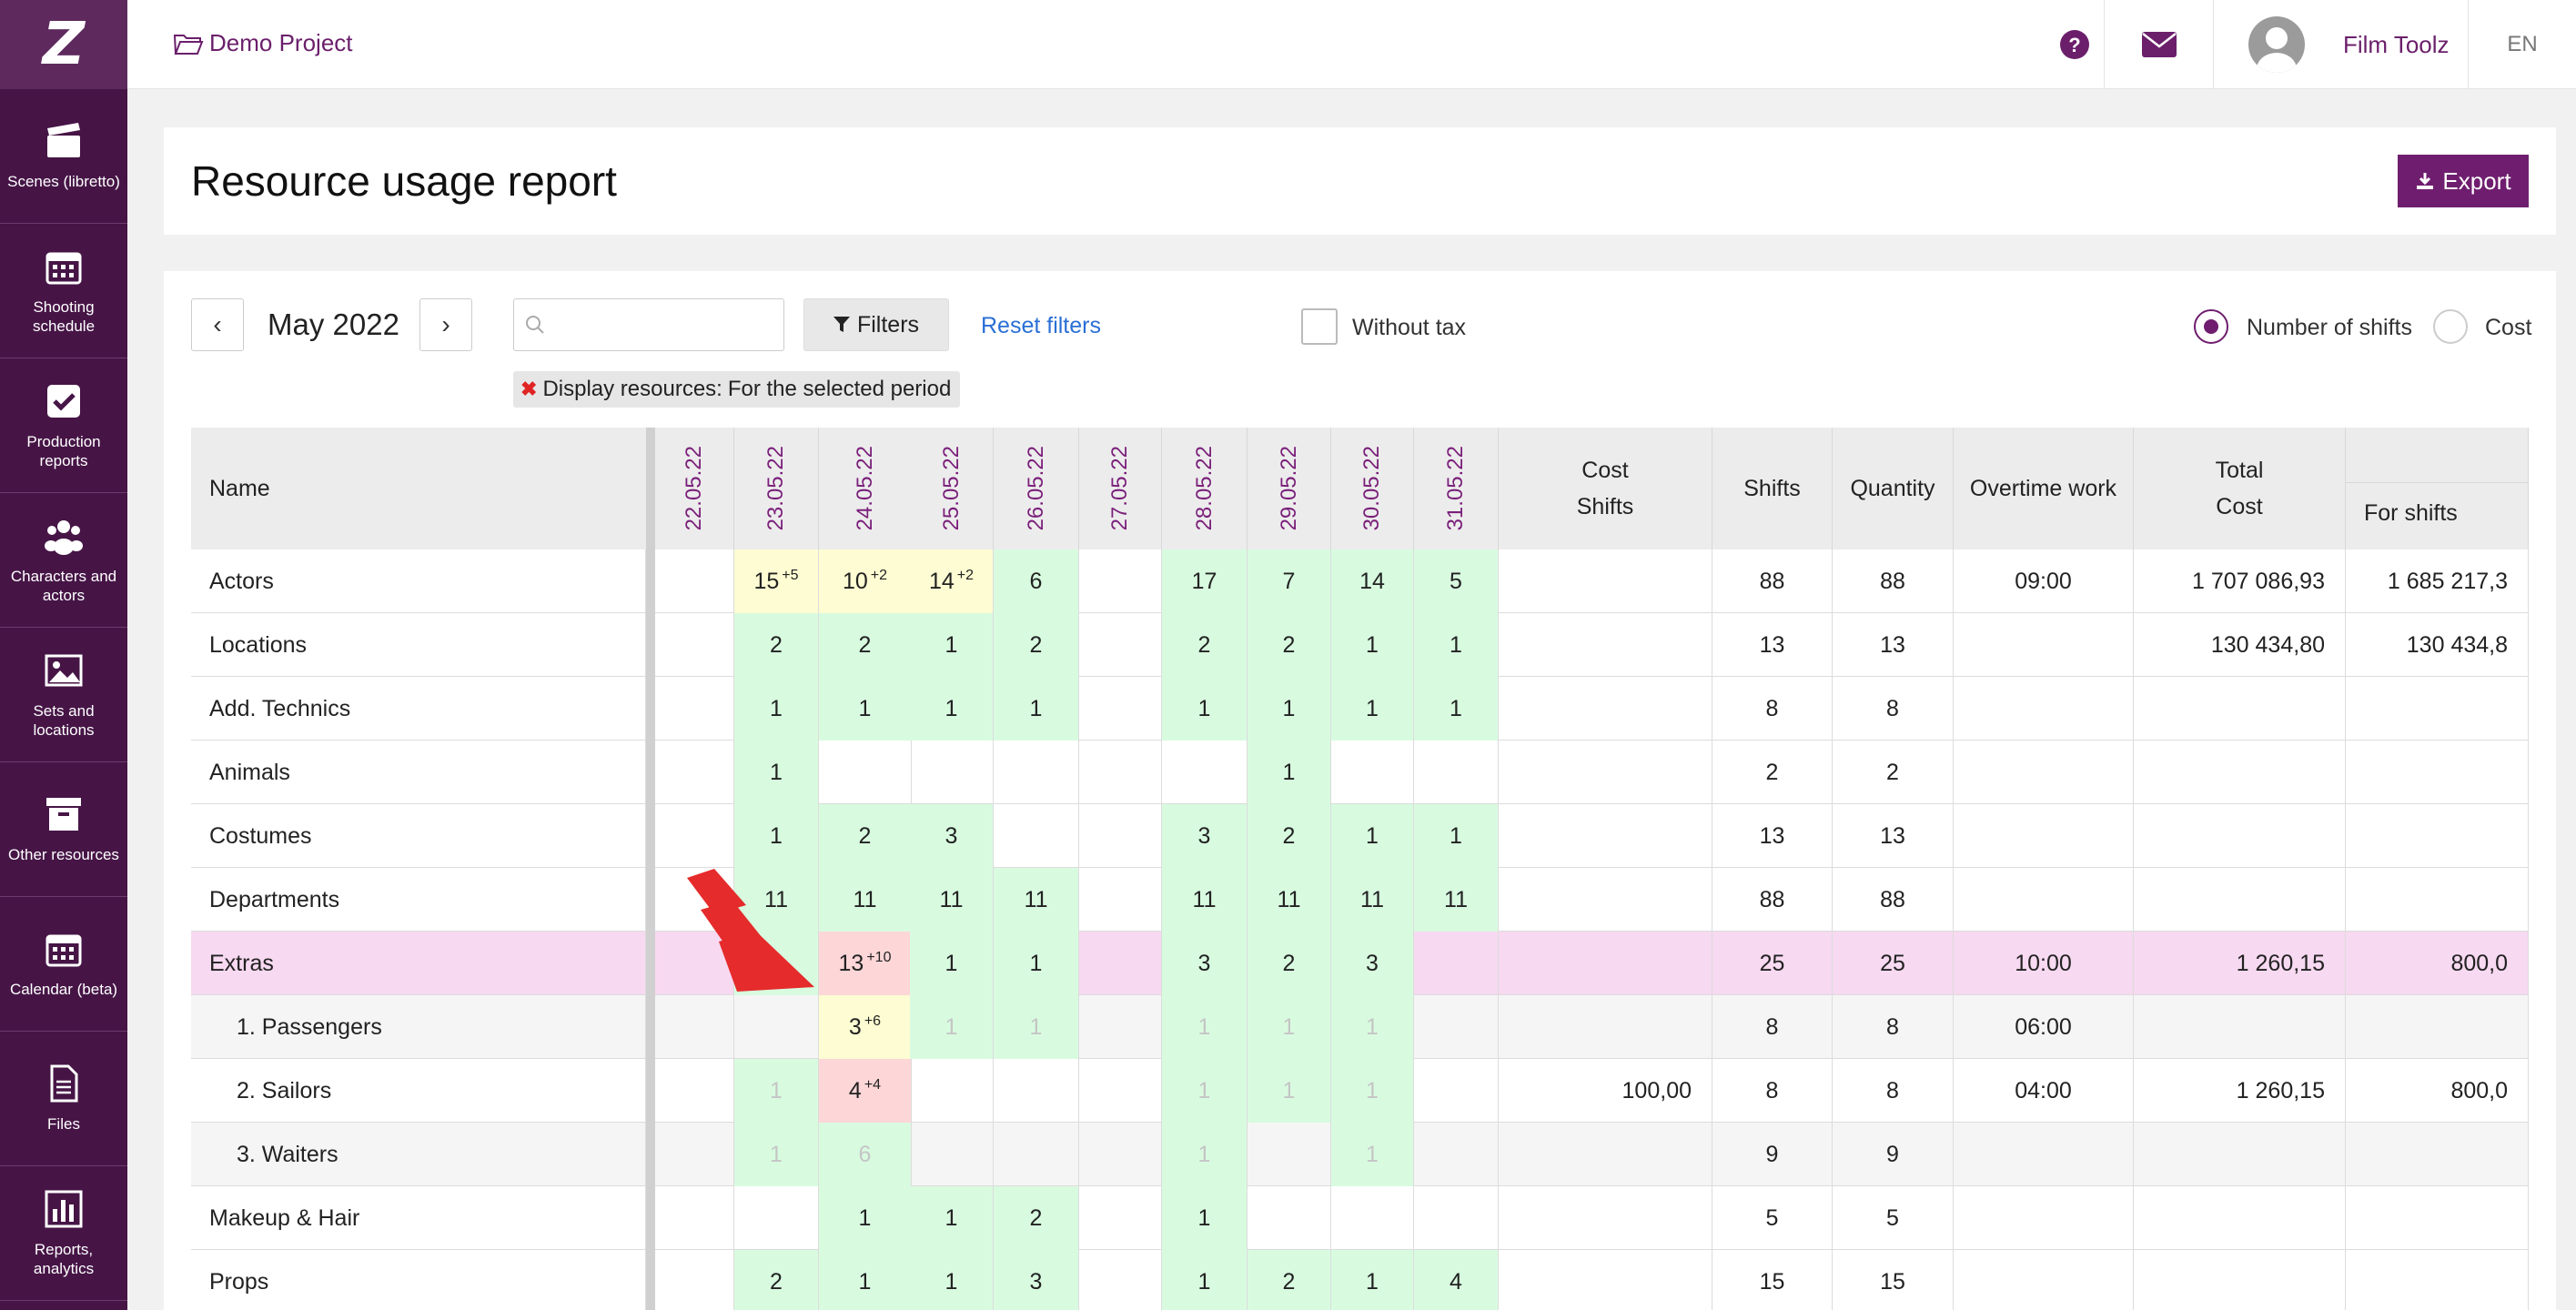 This screenshot has height=1310, width=2576. I want to click on date-header: 30.05.22, so click(1372, 489).